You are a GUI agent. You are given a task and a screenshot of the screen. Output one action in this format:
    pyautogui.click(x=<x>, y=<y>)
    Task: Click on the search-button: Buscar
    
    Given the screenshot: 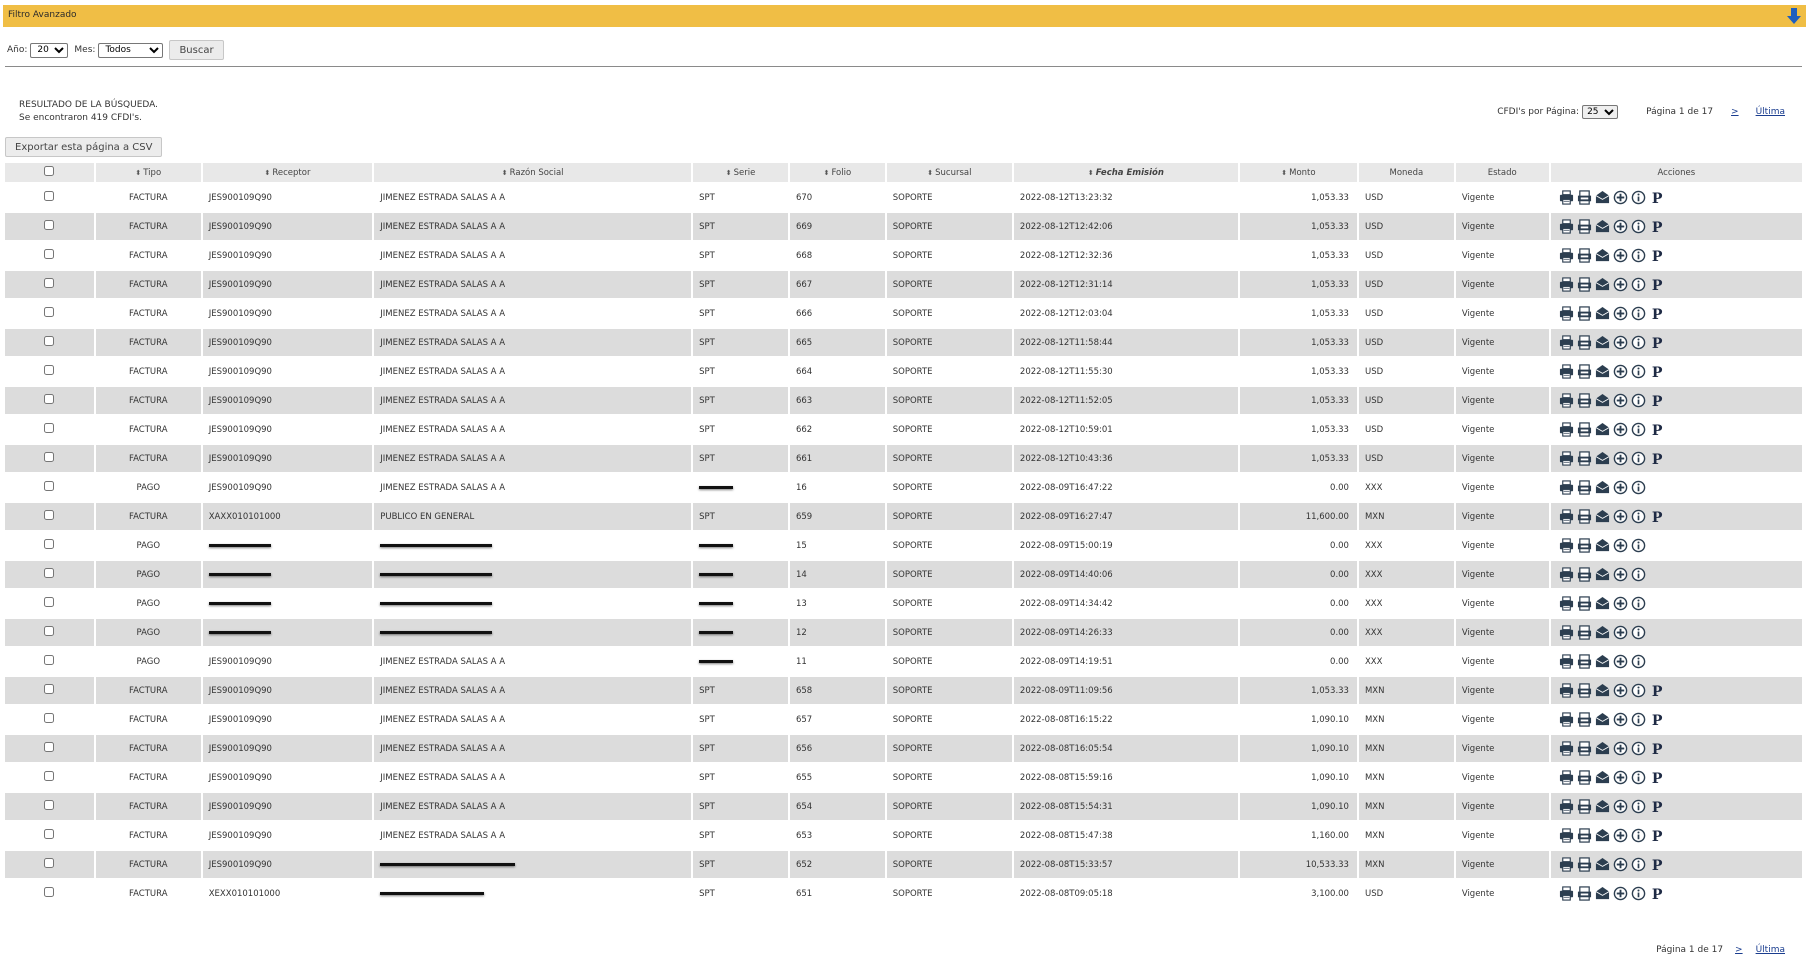 What is the action you would take?
    pyautogui.click(x=196, y=50)
    